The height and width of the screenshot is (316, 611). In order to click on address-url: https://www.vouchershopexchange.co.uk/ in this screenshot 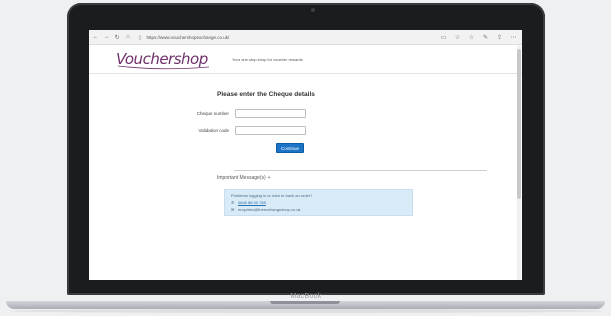, I will do `click(188, 37)`.